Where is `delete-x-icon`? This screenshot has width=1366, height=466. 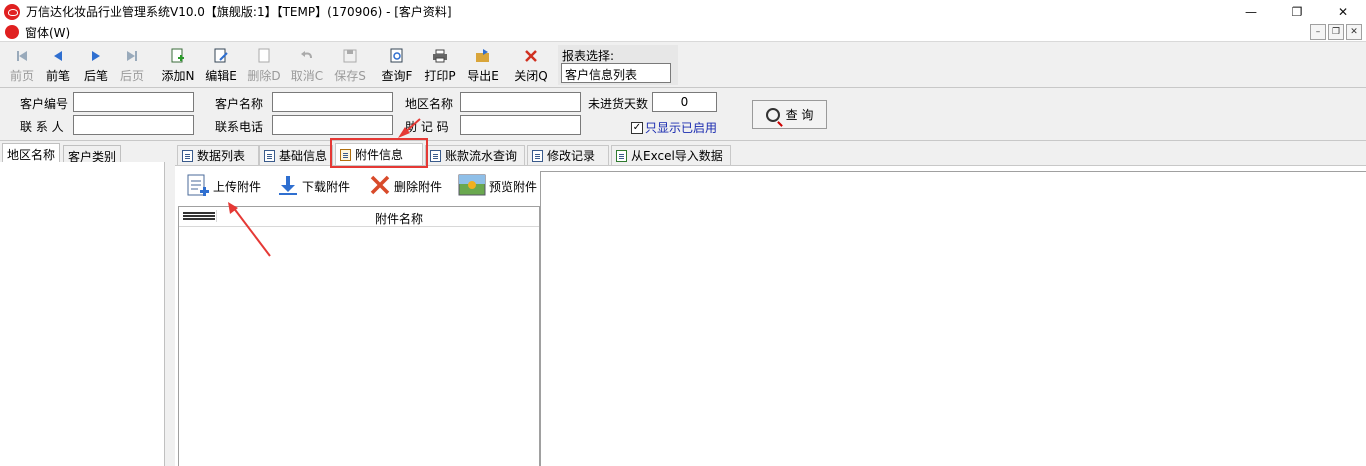
delete-x-icon is located at coordinates (380, 186).